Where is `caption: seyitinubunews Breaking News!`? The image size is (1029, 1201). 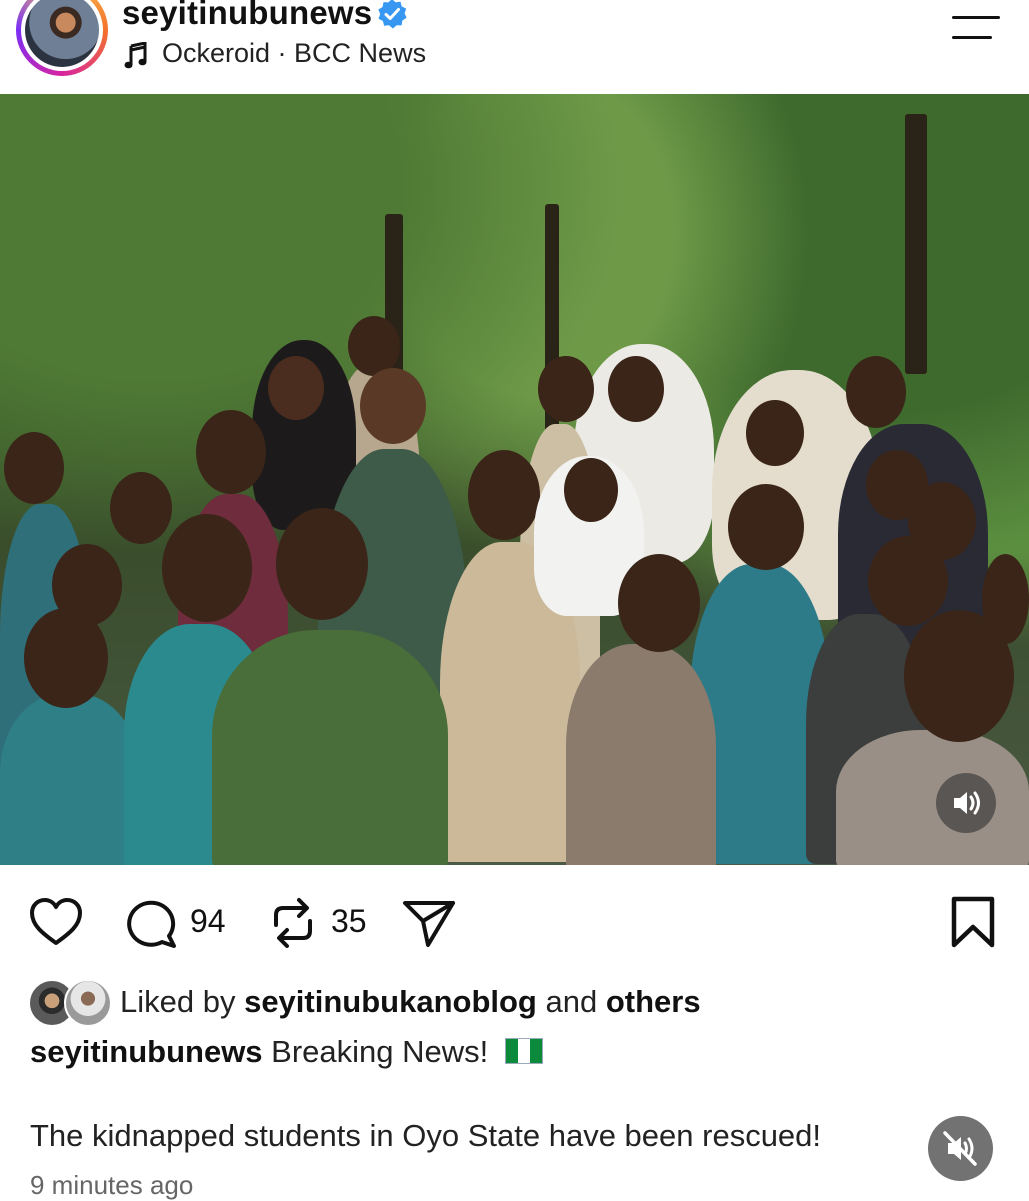
caption: seyitinubunews Breaking News! is located at coordinates (286, 1052).